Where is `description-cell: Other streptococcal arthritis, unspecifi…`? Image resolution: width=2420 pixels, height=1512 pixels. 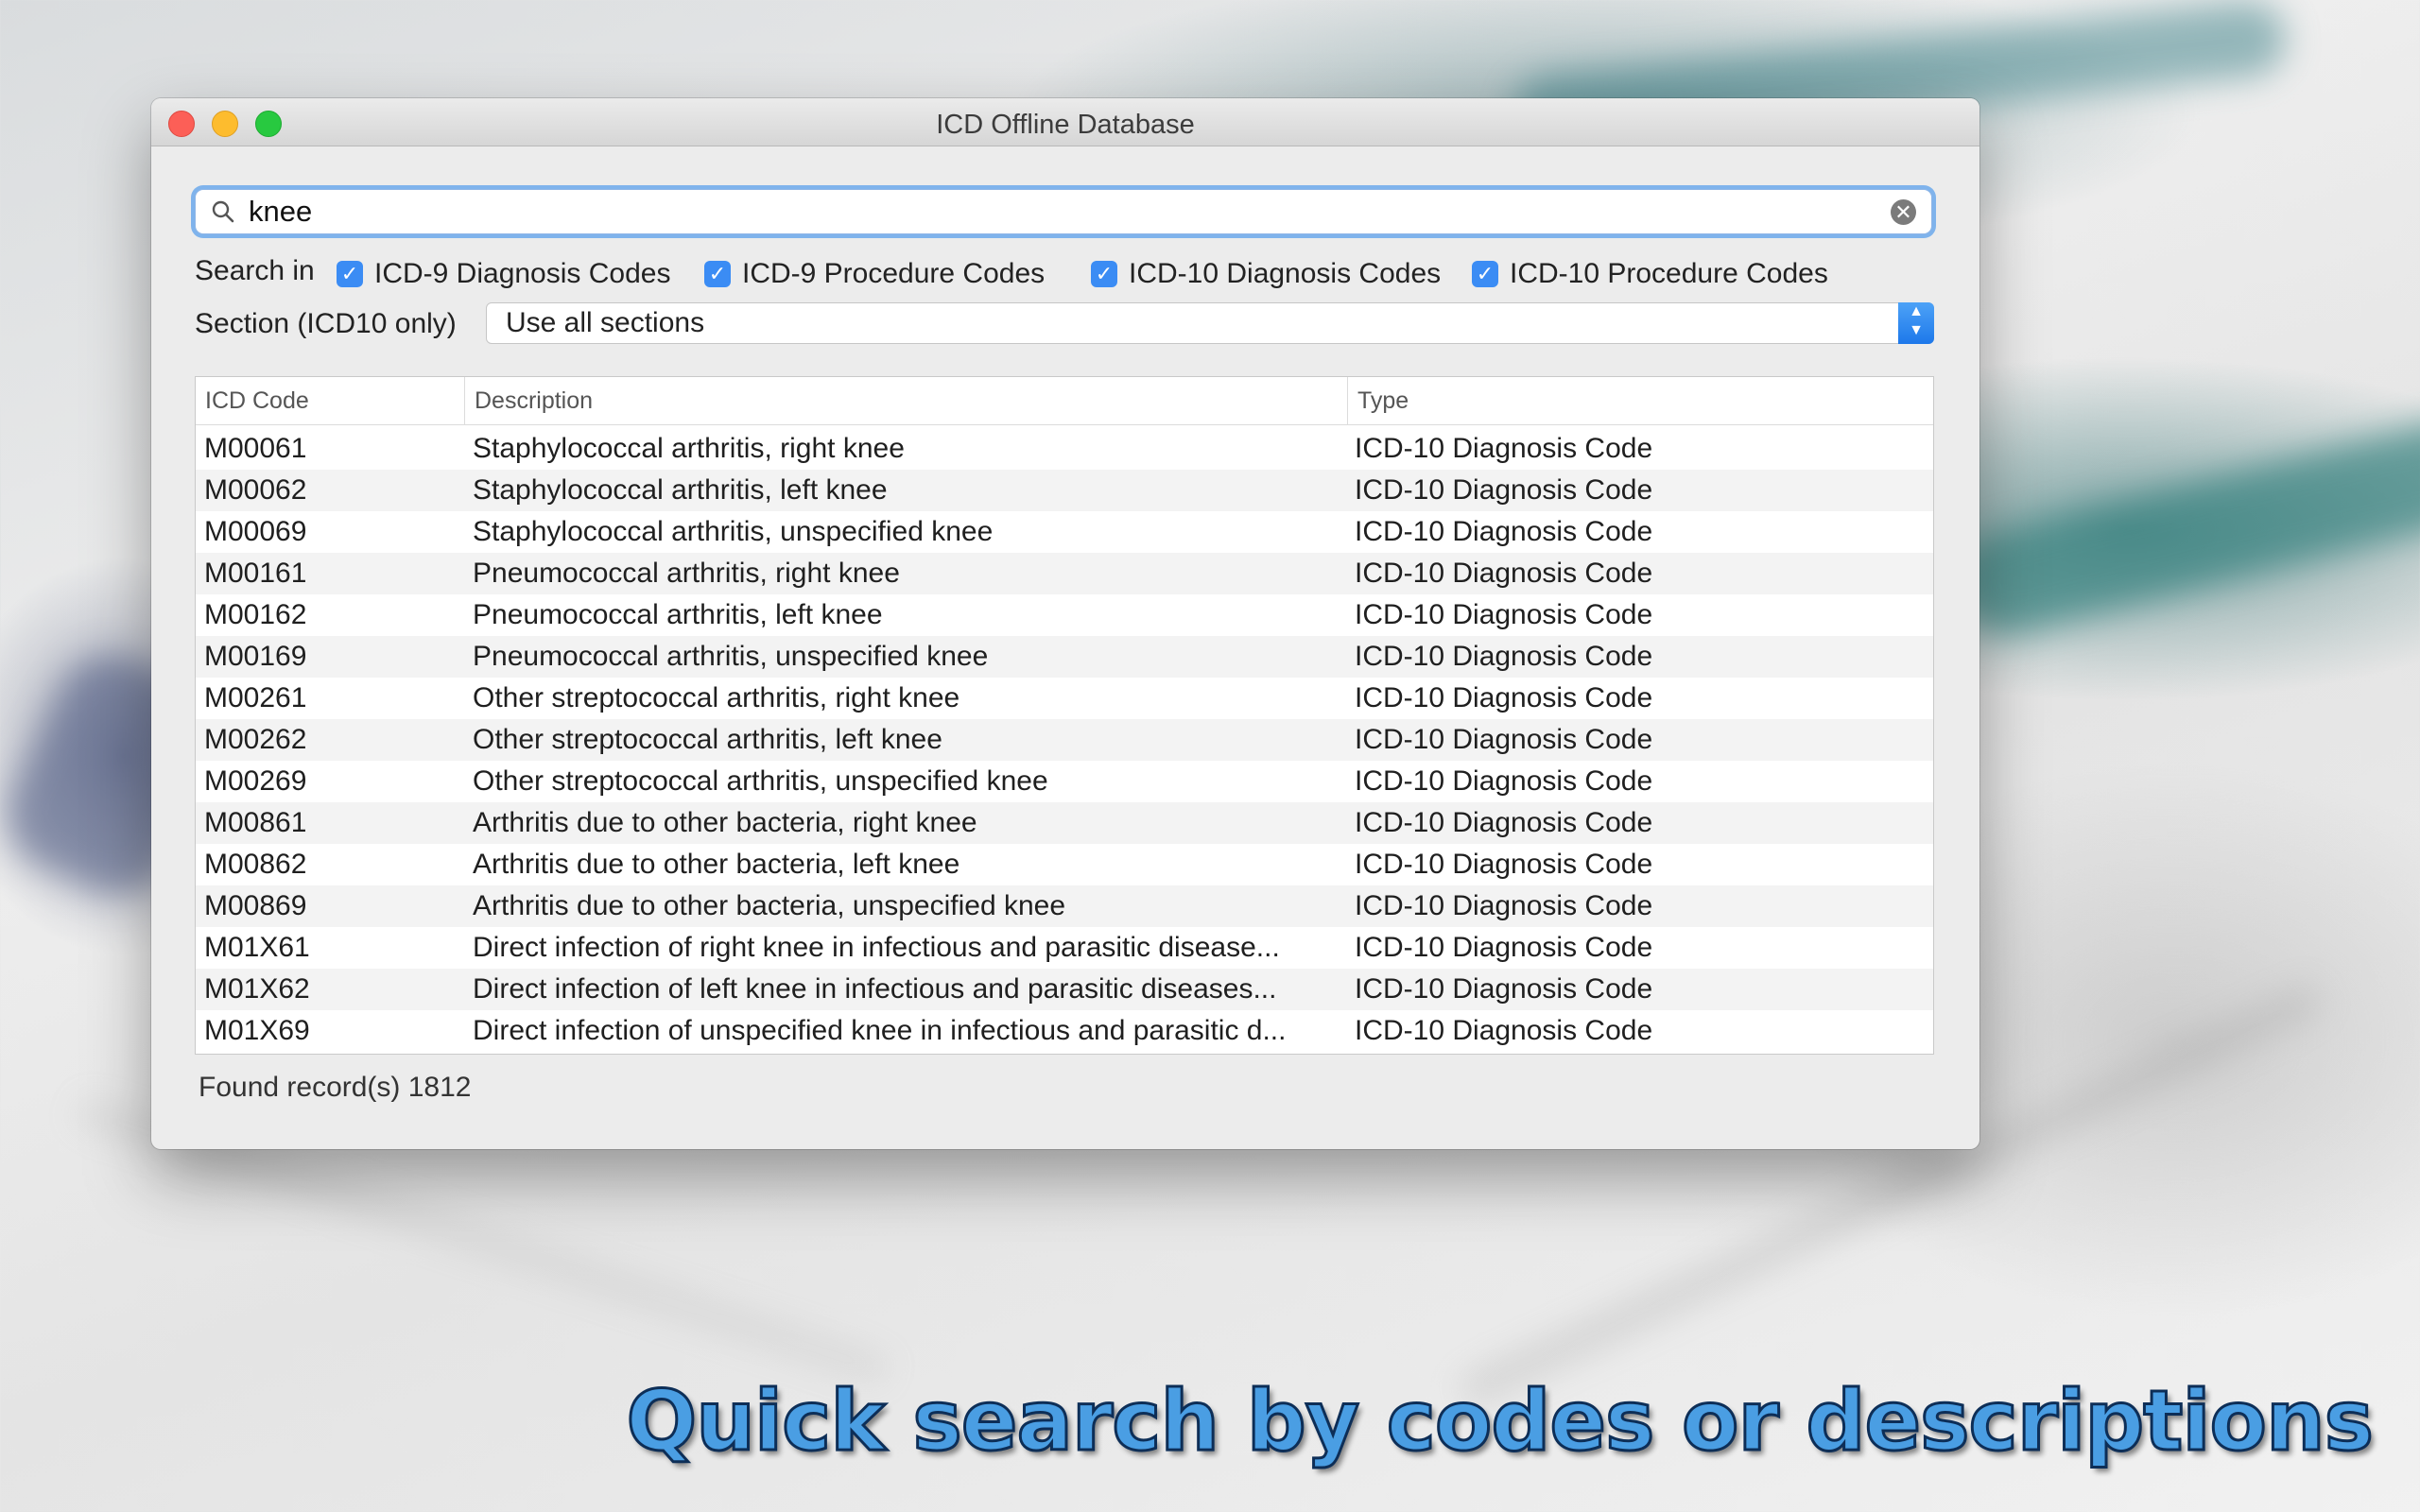 description-cell: Other streptococcal arthritis, unspecifi… is located at coordinates (760, 781).